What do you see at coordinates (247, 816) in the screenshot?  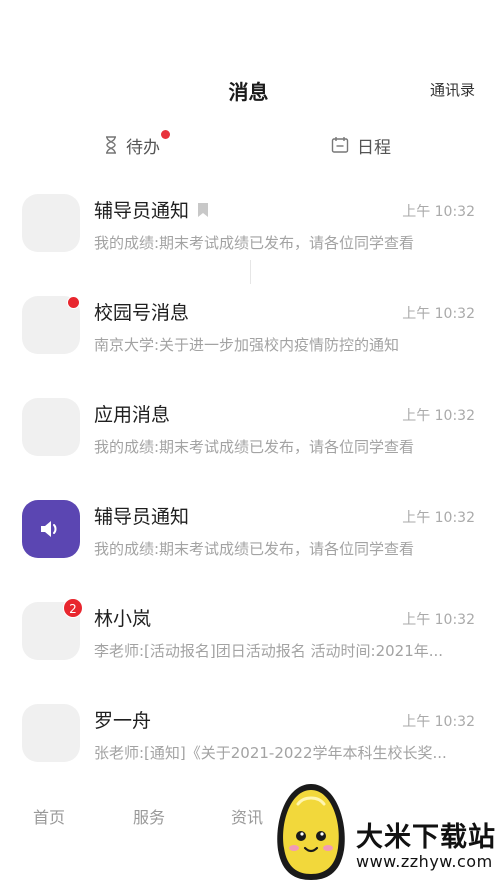 I see `nav-news: 资讯` at bounding box center [247, 816].